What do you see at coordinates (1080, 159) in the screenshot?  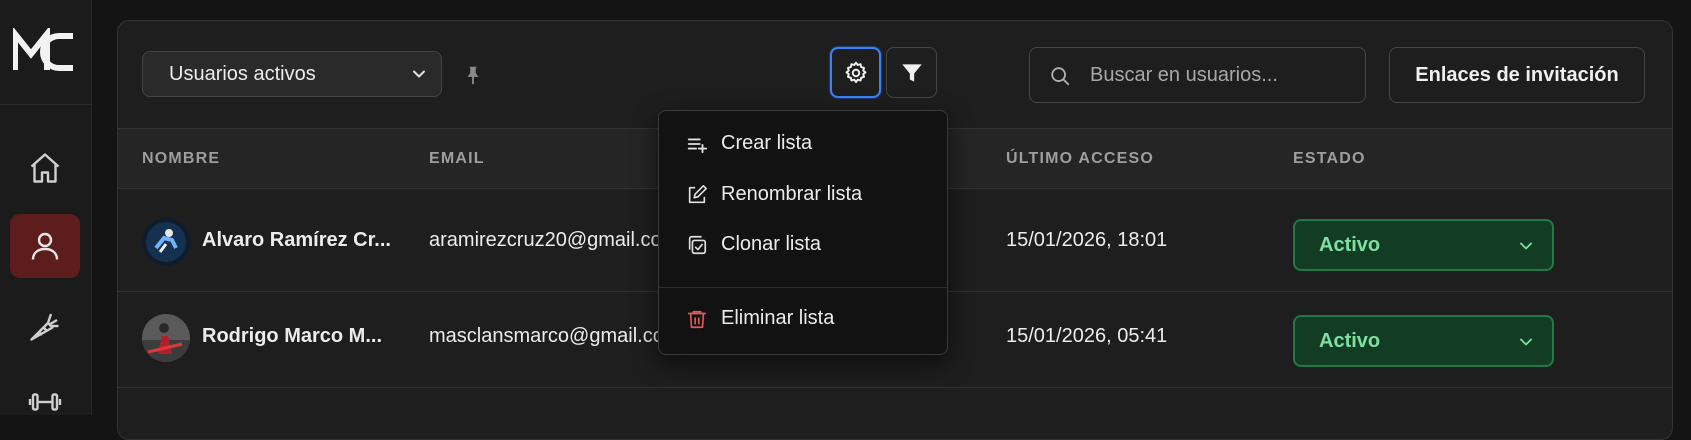 I see `column-header-last-access: ÚLTIMO ACCESO` at bounding box center [1080, 159].